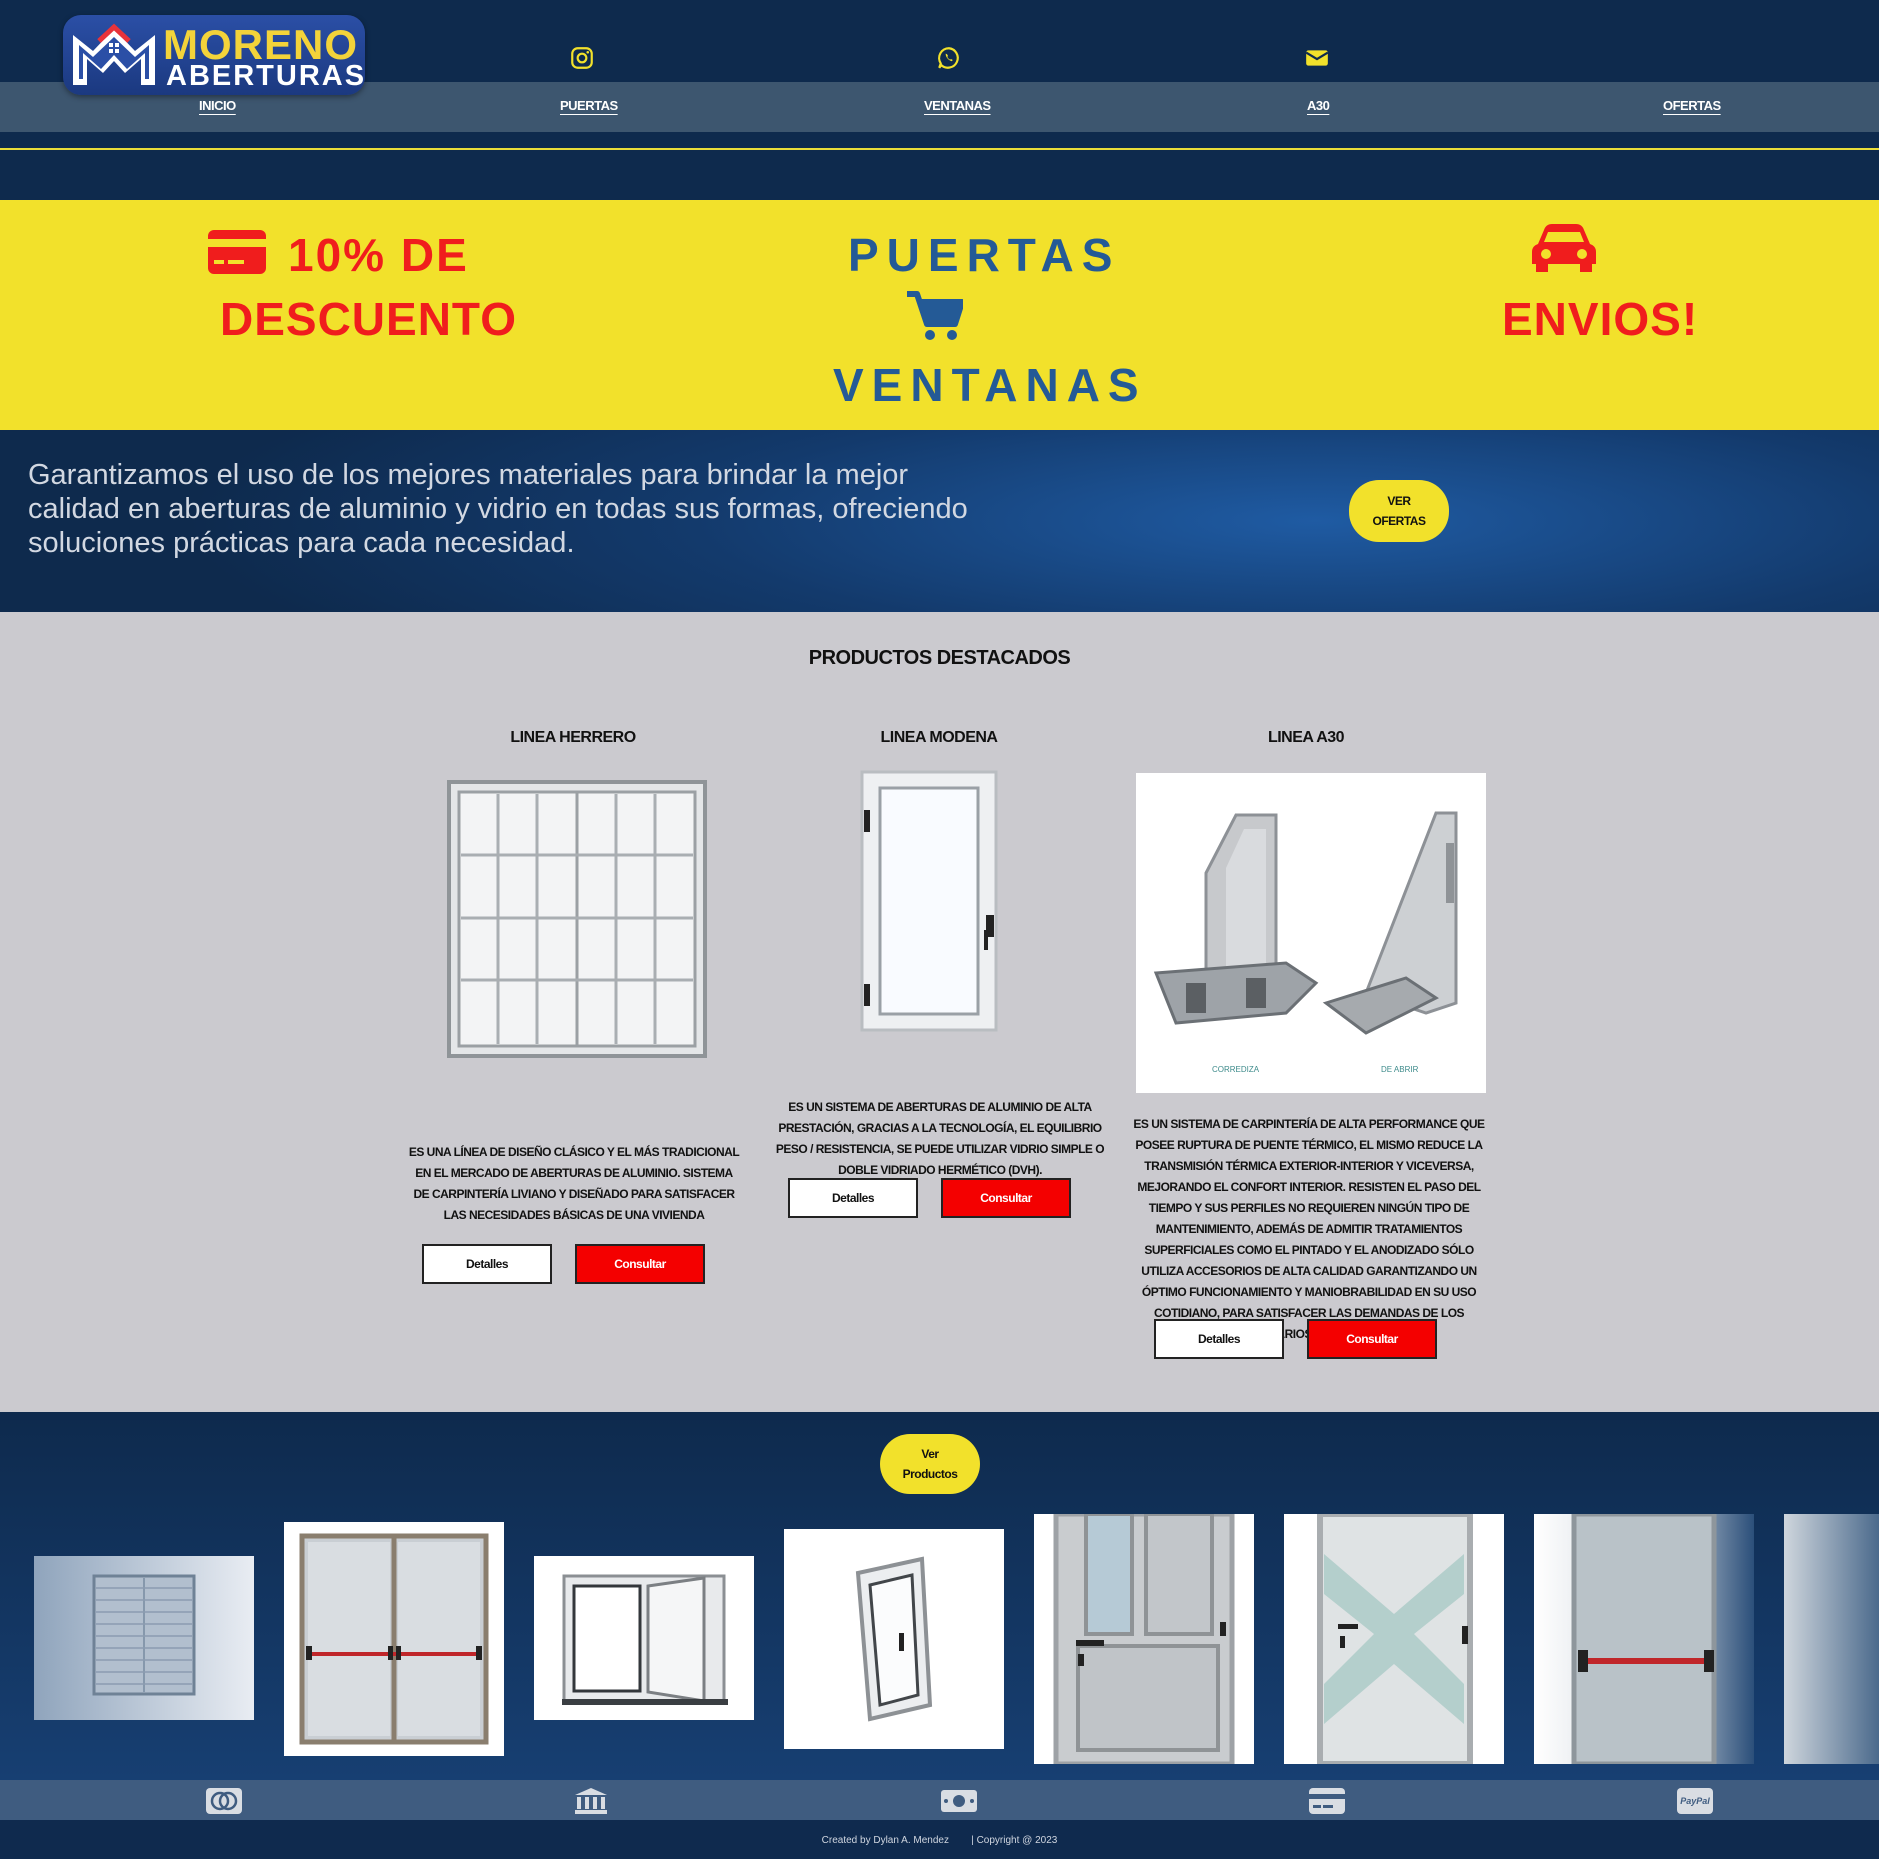 This screenshot has height=1859, width=1879. Describe the element at coordinates (990, 385) in the screenshot. I see `promo-ventanas: VENTANAS` at that location.